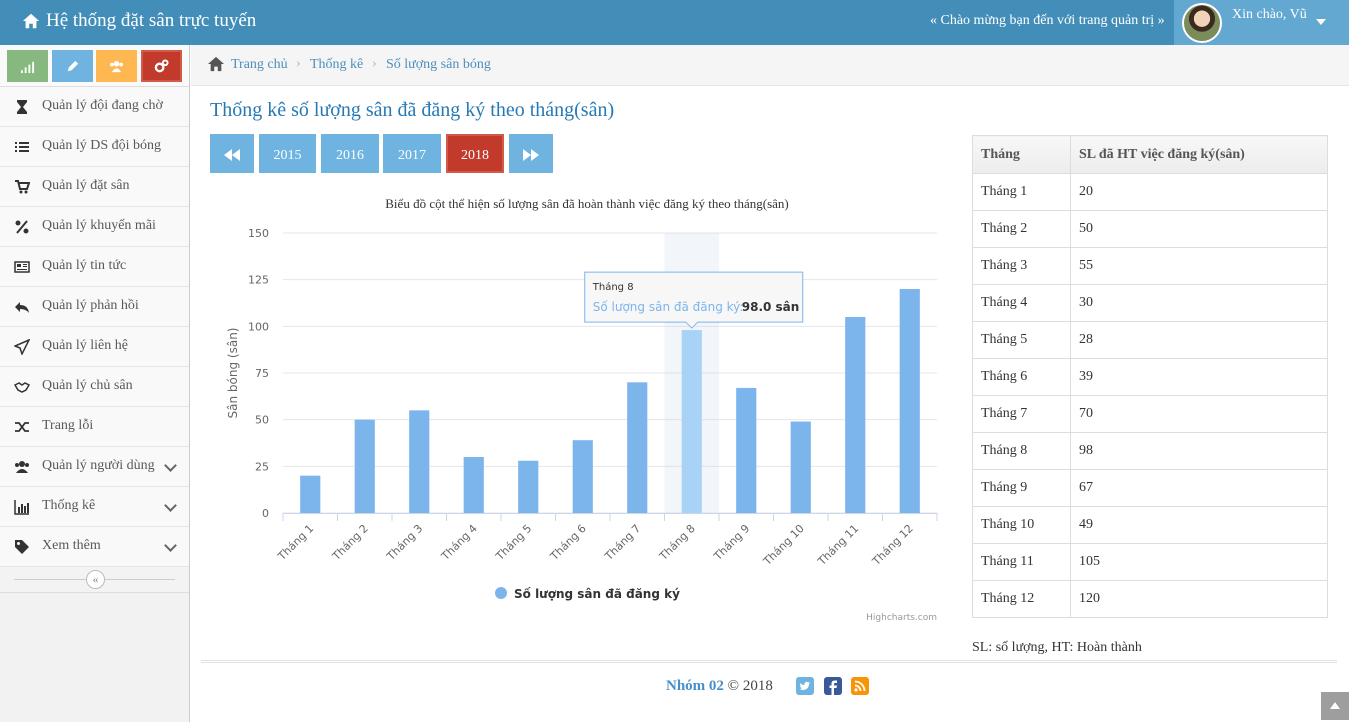 This screenshot has width=1349, height=722. I want to click on chart-x-tick-label: Tháng 9, so click(732, 543).